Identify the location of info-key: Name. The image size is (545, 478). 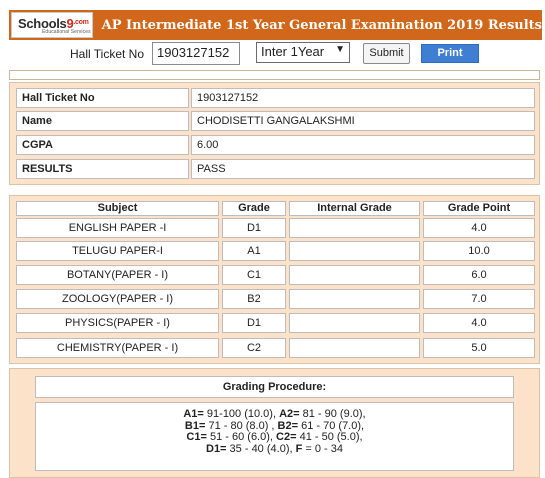
(102, 121).